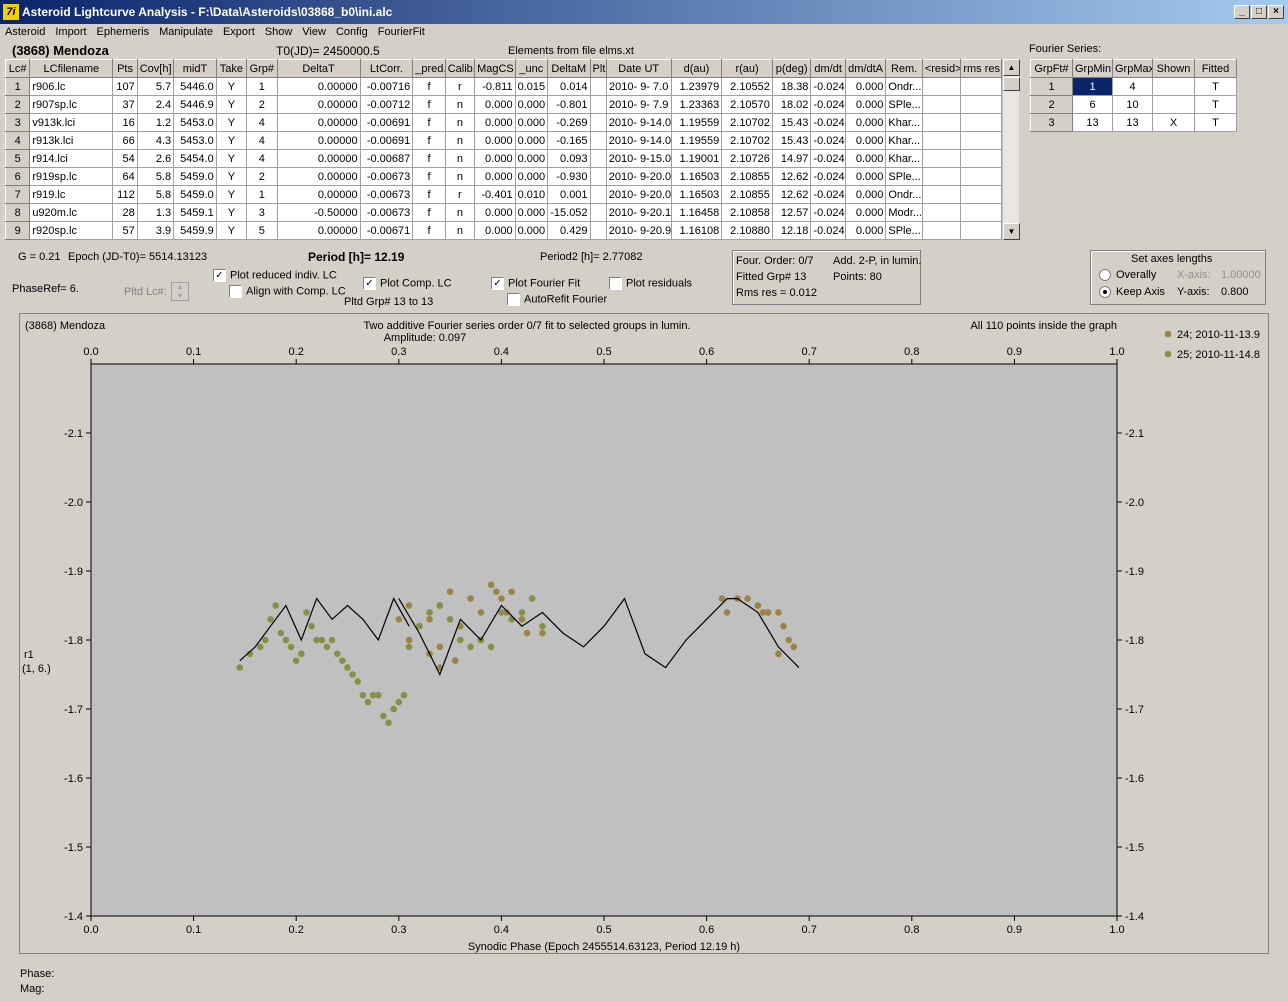  Describe the element at coordinates (262, 176) in the screenshot. I see `lc-cell: 2` at that location.